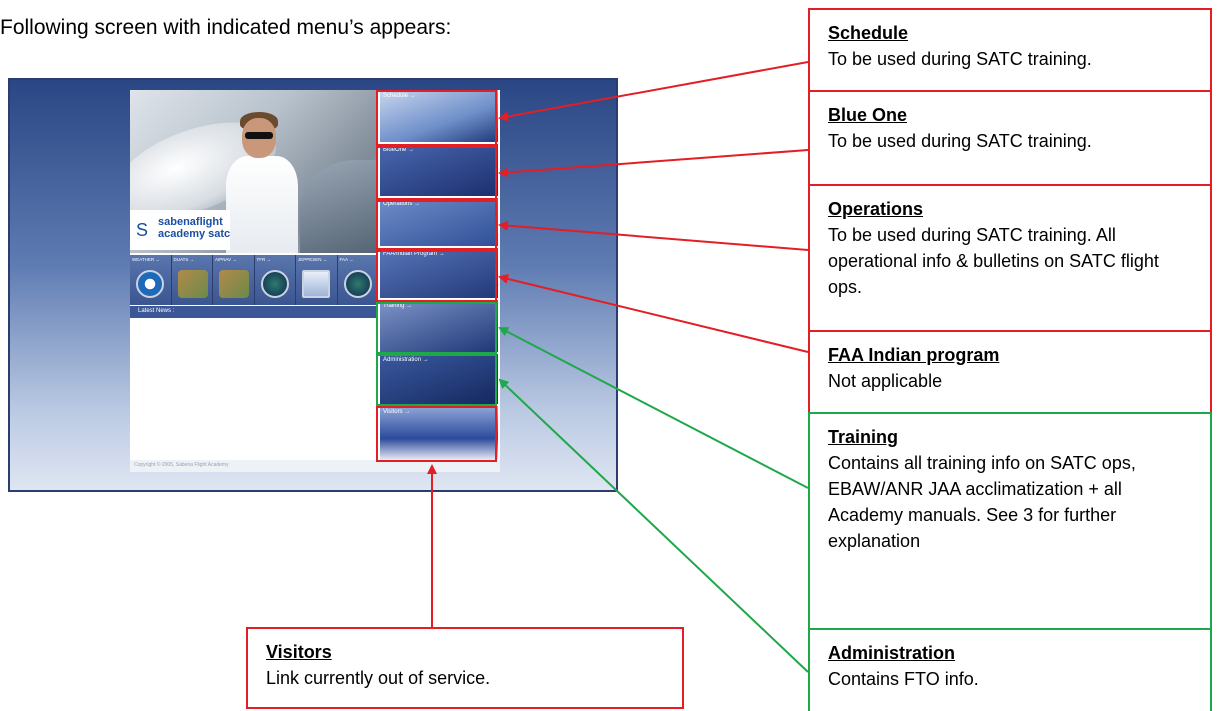 The height and width of the screenshot is (711, 1218). Describe the element at coordinates (315, 466) in the screenshot. I see `footer: Copyright © 2005, Sabena Flight Academy` at that location.